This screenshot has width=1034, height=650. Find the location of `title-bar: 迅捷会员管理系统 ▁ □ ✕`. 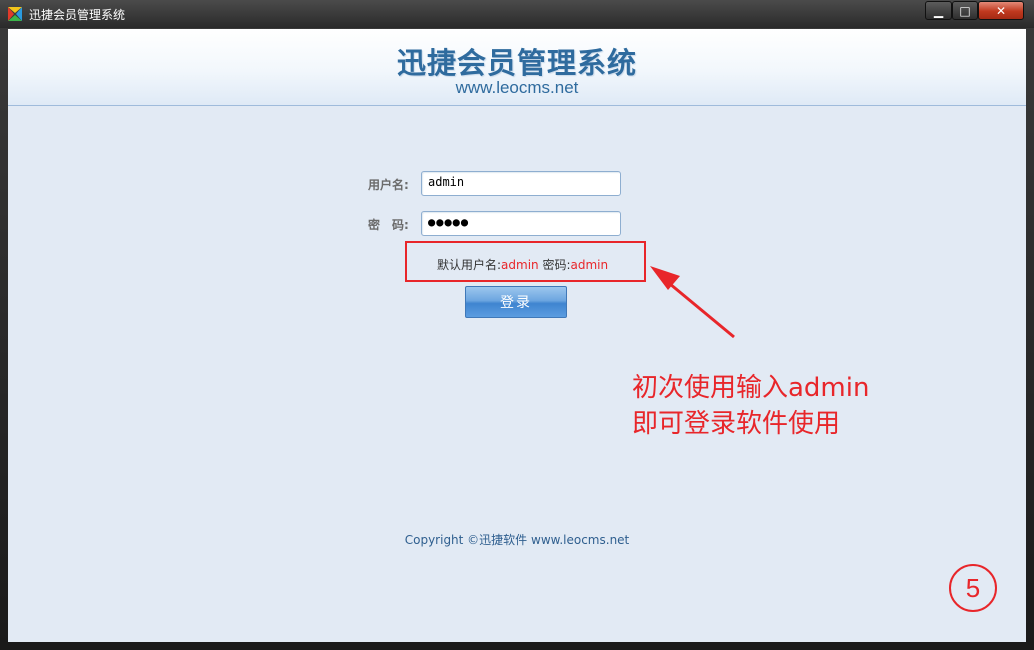

title-bar: 迅捷会员管理系统 ▁ □ ✕ is located at coordinates (517, 14).